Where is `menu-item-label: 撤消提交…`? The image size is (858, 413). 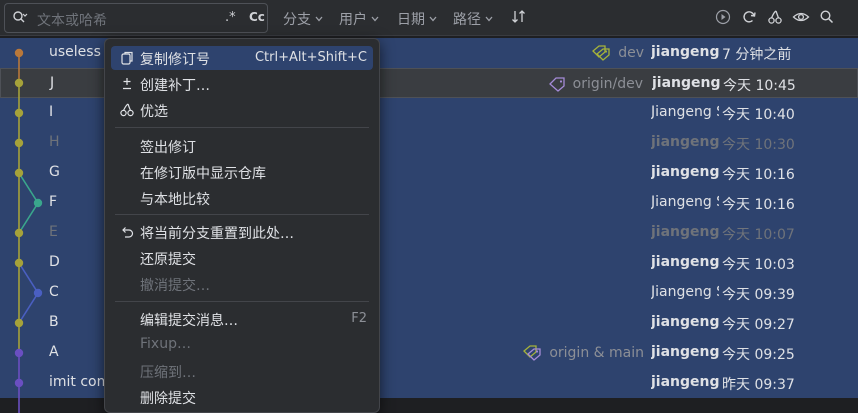
menu-item-label: 撤消提交… is located at coordinates (175, 286).